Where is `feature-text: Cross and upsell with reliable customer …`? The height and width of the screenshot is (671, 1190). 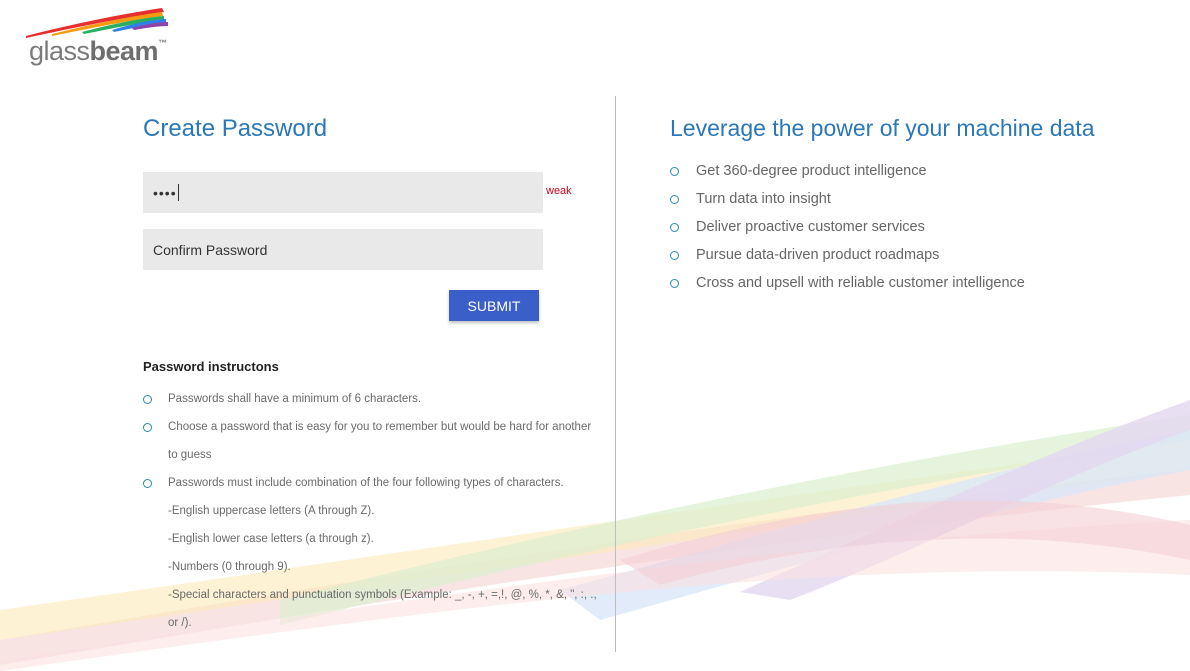 feature-text: Cross and upsell with reliable customer … is located at coordinates (860, 283).